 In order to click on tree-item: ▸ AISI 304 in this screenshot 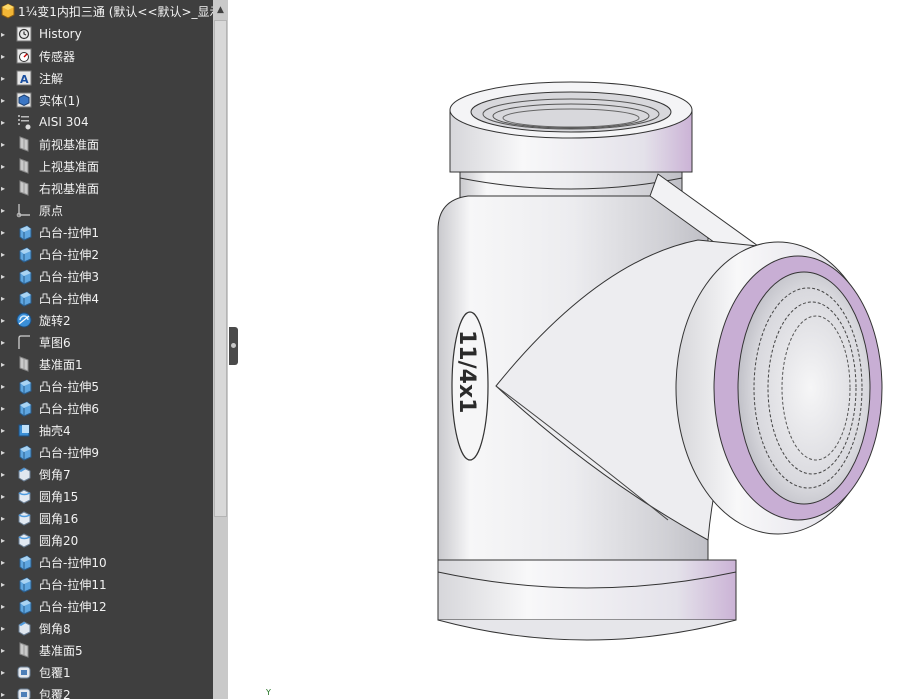, I will do `click(106, 122)`.